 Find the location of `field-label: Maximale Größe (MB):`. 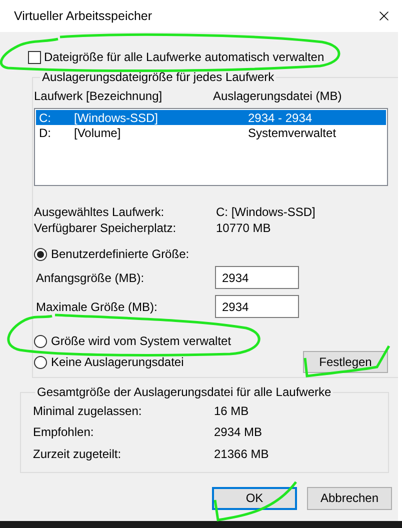

field-label: Maximale Größe (MB): is located at coordinates (97, 306).